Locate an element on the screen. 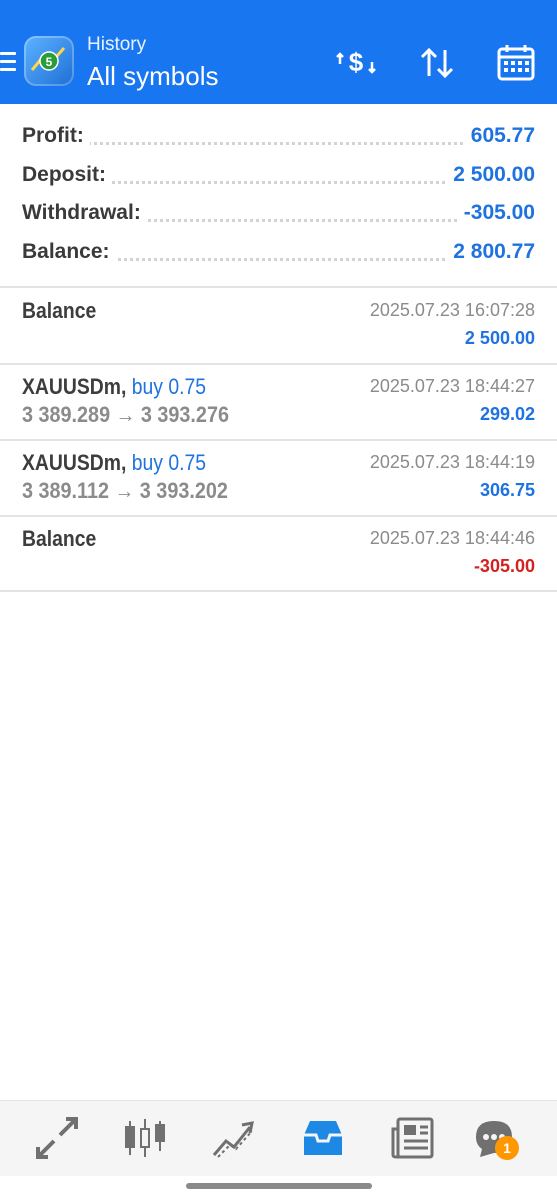  summary-label: Withdrawal: is located at coordinates (84, 213).